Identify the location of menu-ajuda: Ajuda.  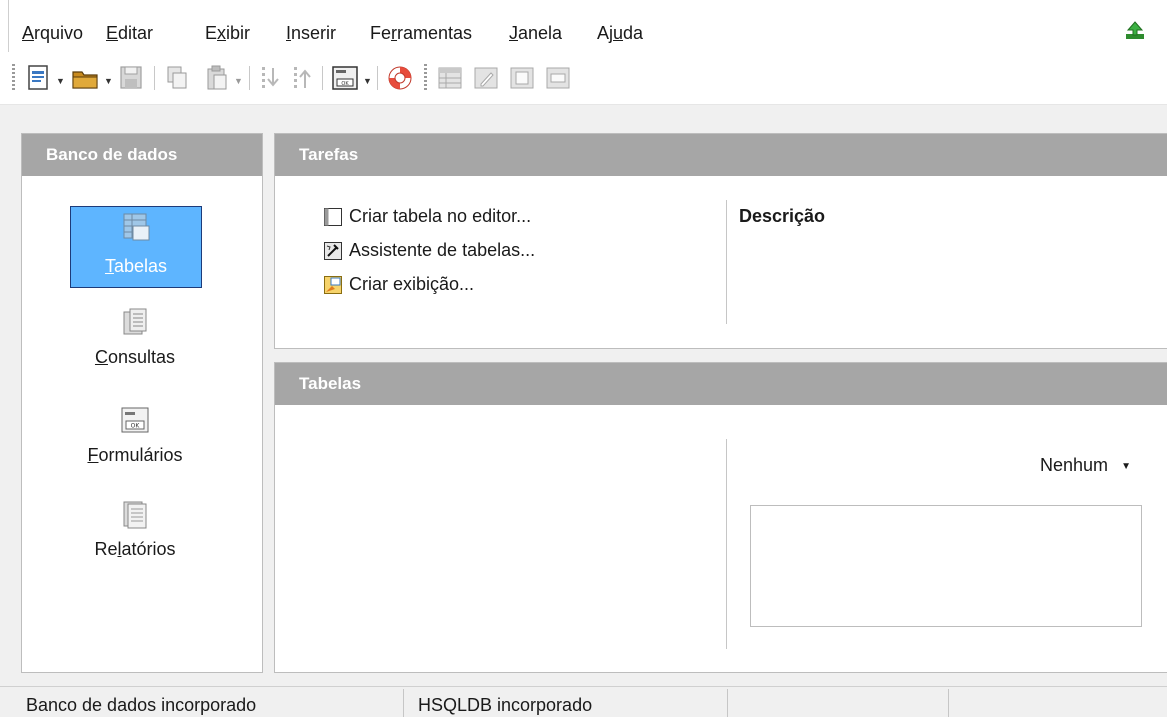
(620, 33).